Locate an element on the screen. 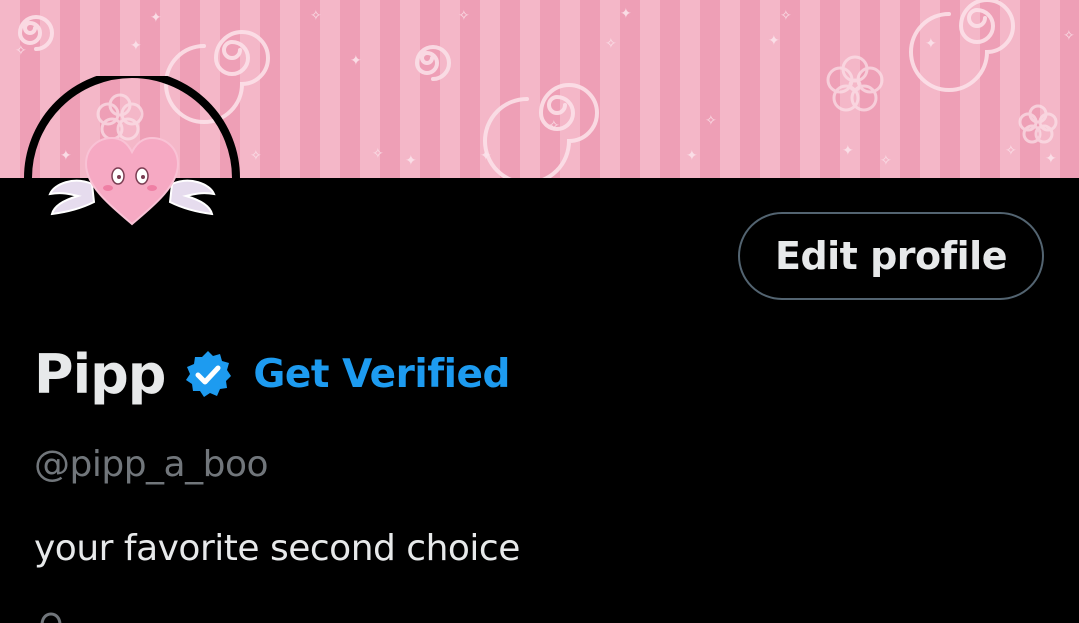 Image resolution: width=1079 pixels, height=623 pixels. get-verified-link: Get Verified is located at coordinates (381, 374).